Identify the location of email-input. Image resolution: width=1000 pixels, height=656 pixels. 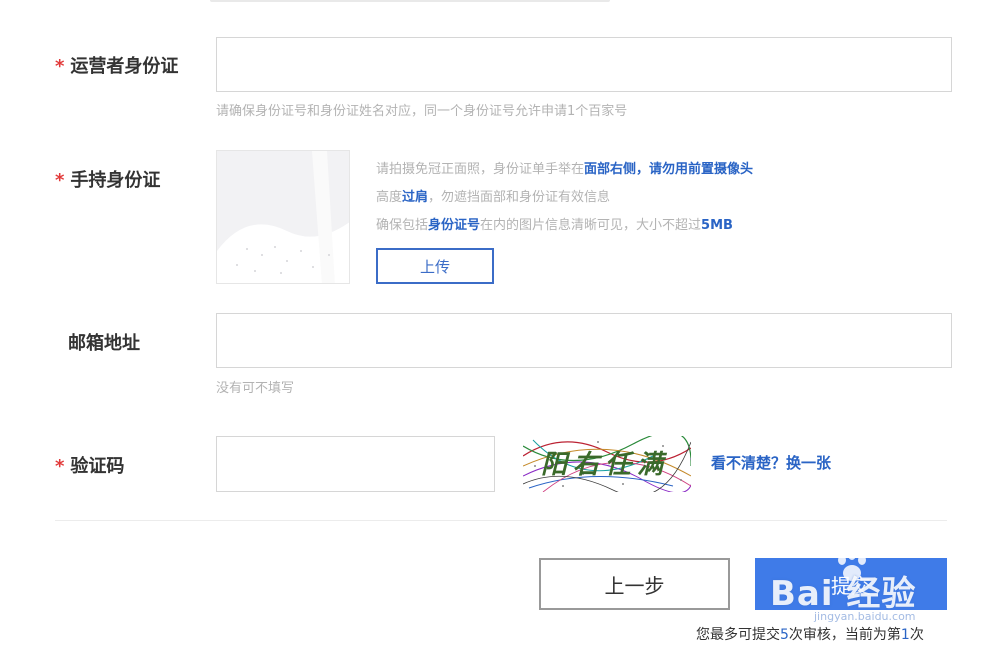
(584, 340).